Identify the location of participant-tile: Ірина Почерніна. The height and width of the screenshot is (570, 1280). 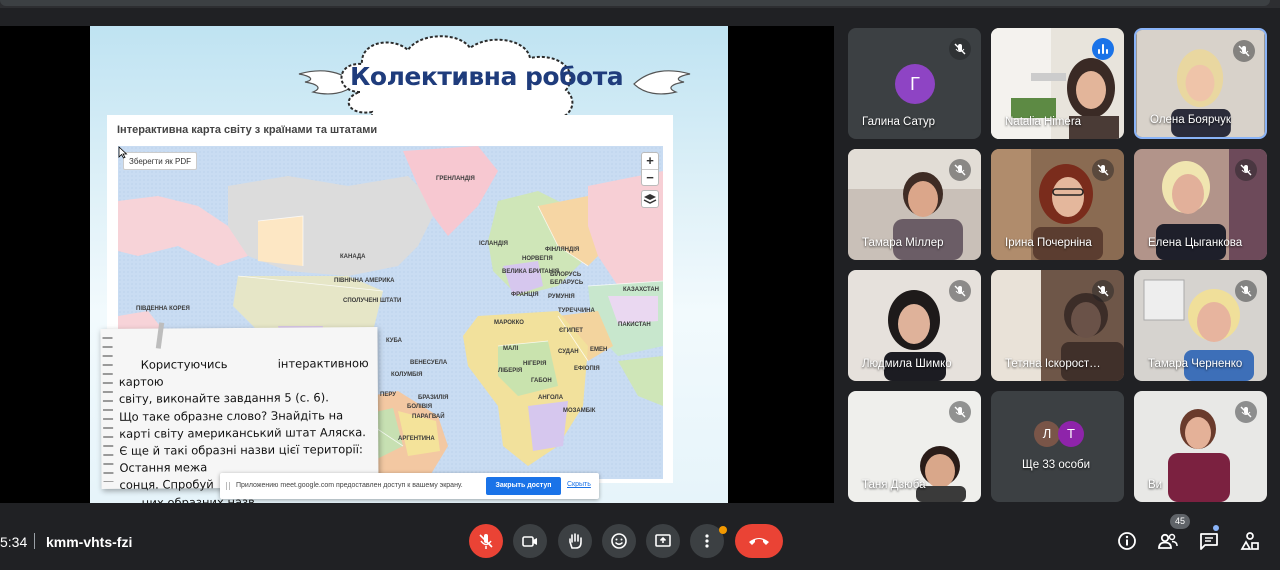
(1057, 204).